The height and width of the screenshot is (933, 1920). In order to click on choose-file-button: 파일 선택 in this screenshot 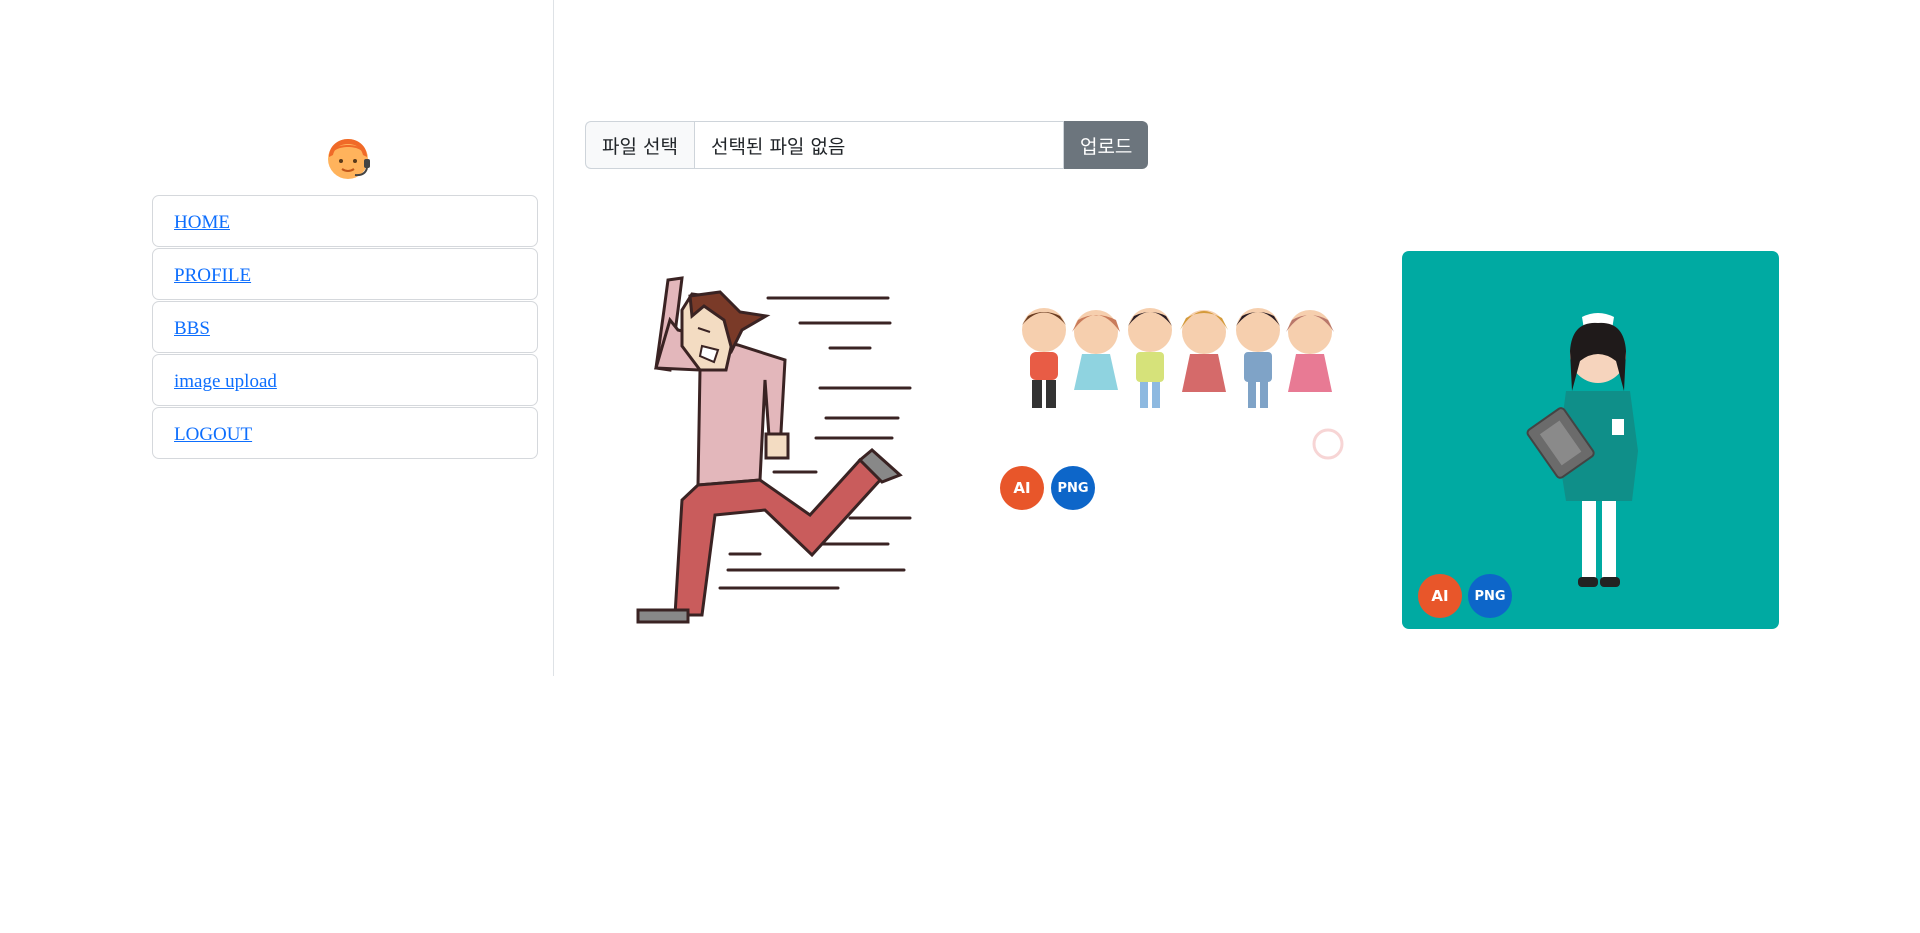, I will do `click(639, 145)`.